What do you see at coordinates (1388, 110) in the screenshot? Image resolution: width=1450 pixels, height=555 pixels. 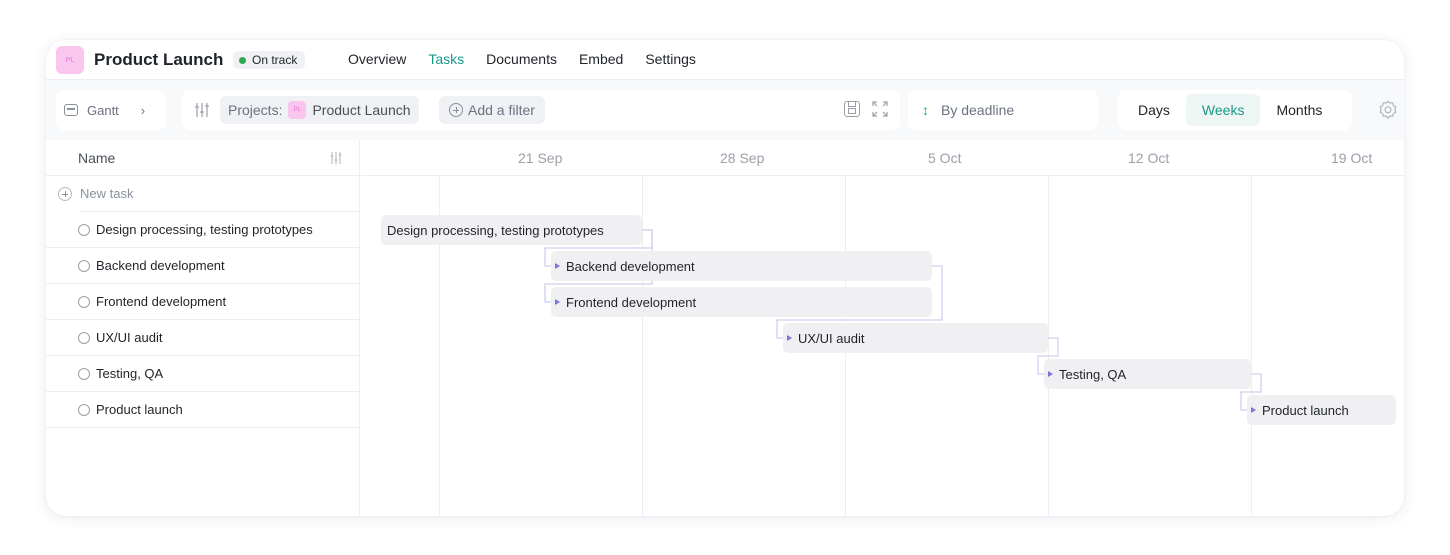 I see `gear-icon` at bounding box center [1388, 110].